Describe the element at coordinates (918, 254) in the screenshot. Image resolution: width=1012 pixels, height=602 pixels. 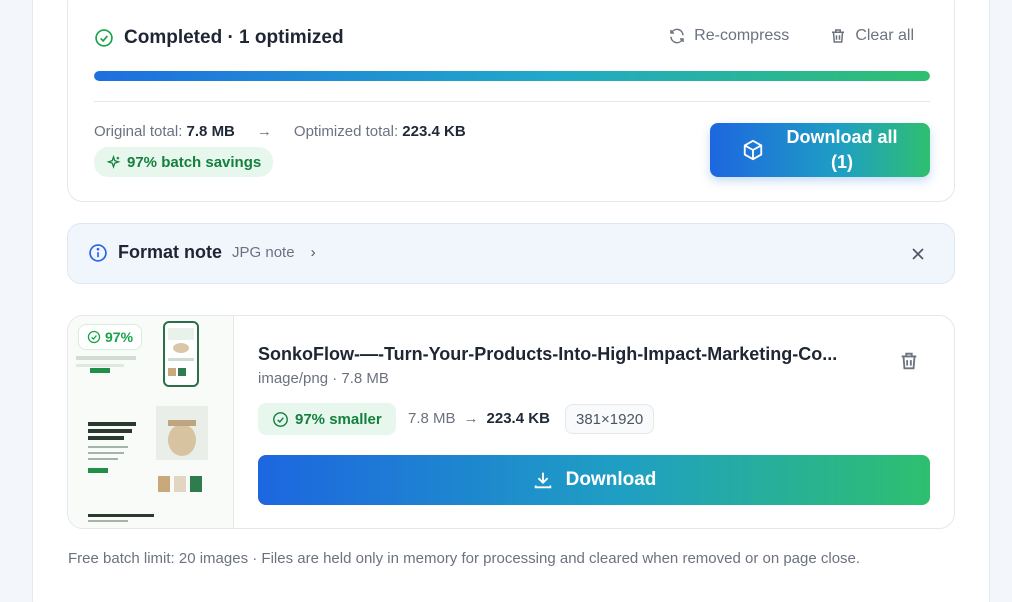
I see `close-icon` at that location.